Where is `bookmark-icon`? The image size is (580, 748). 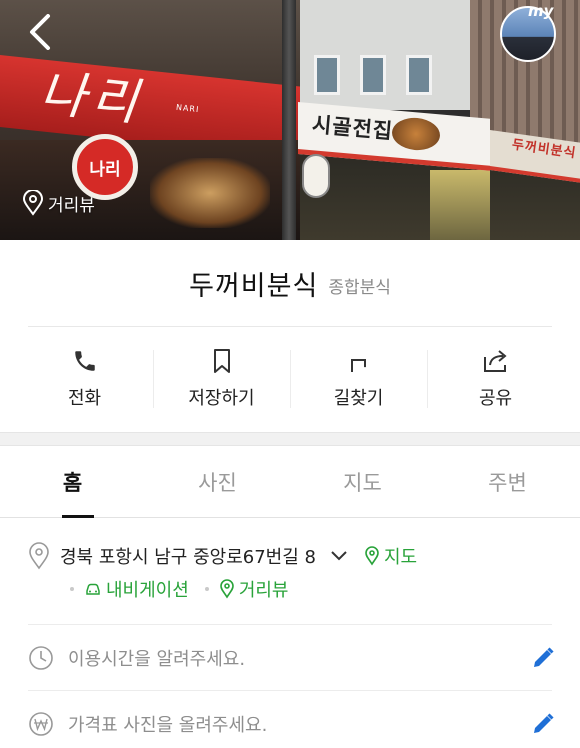
bookmark-icon is located at coordinates (221, 361).